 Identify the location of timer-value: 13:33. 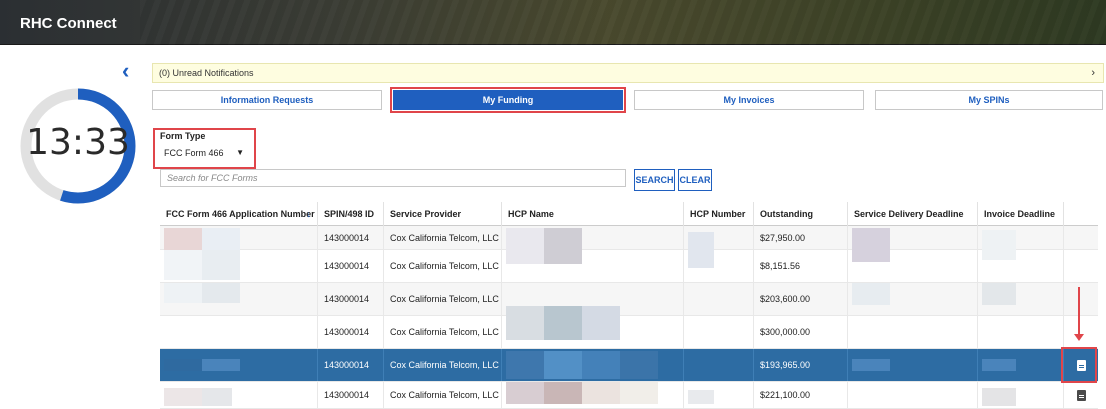
(78, 142).